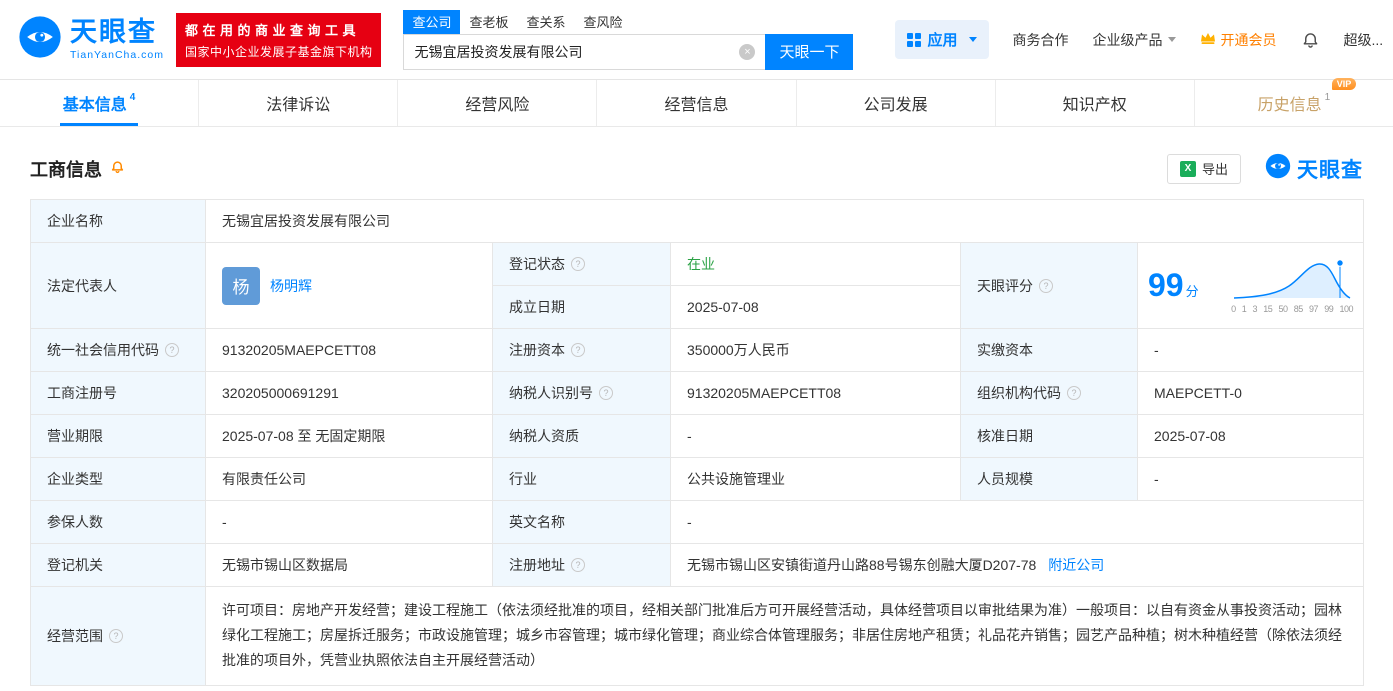 The height and width of the screenshot is (691, 1393). I want to click on subscribe-bell-icon, so click(117, 169).